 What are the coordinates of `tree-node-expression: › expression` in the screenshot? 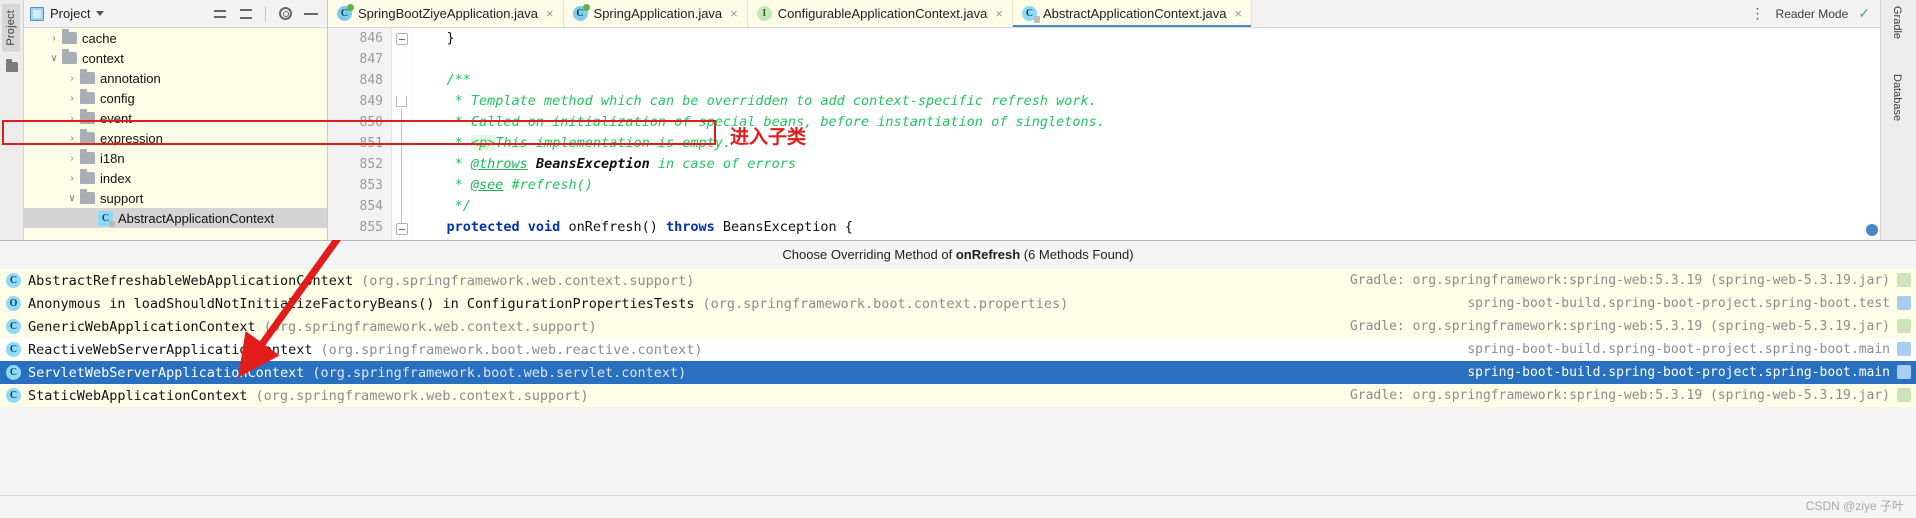 It's located at (175, 138).